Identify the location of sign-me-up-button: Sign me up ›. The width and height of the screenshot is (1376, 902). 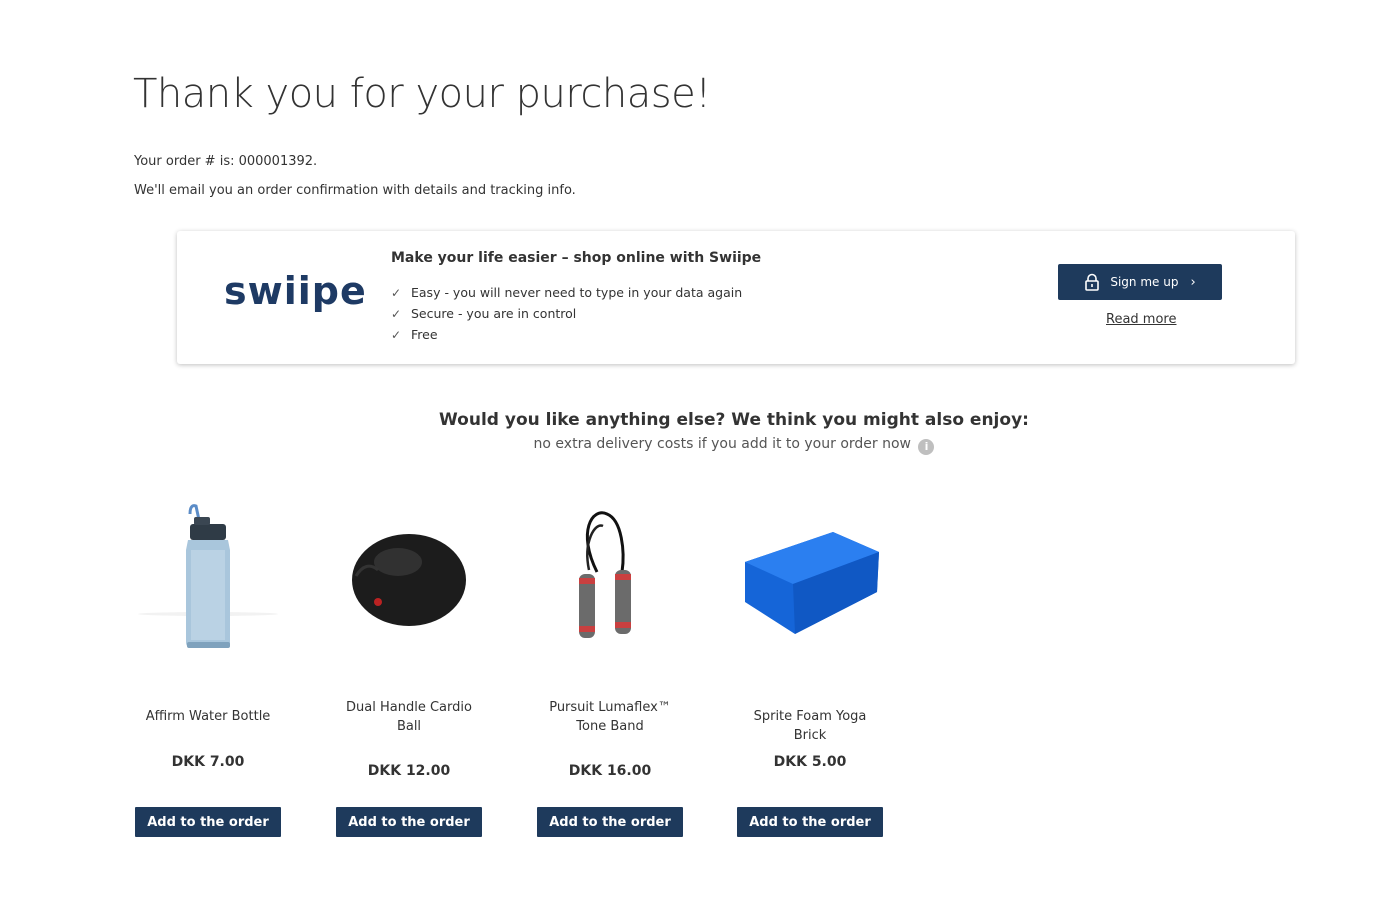
(1140, 282).